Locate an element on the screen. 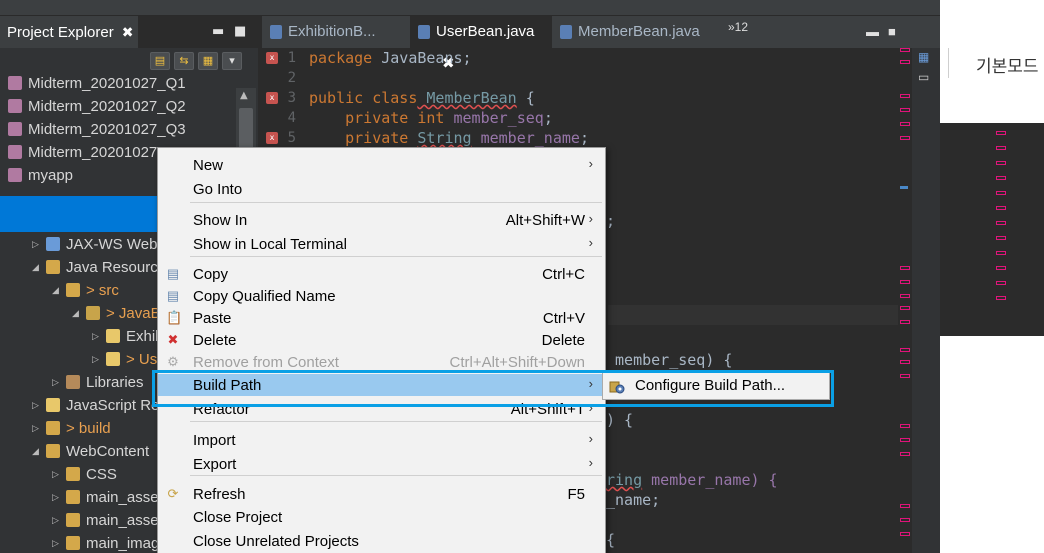 Image resolution: width=1044 pixels, height=553 pixels. menu-item-new: New › is located at coordinates (381, 165).